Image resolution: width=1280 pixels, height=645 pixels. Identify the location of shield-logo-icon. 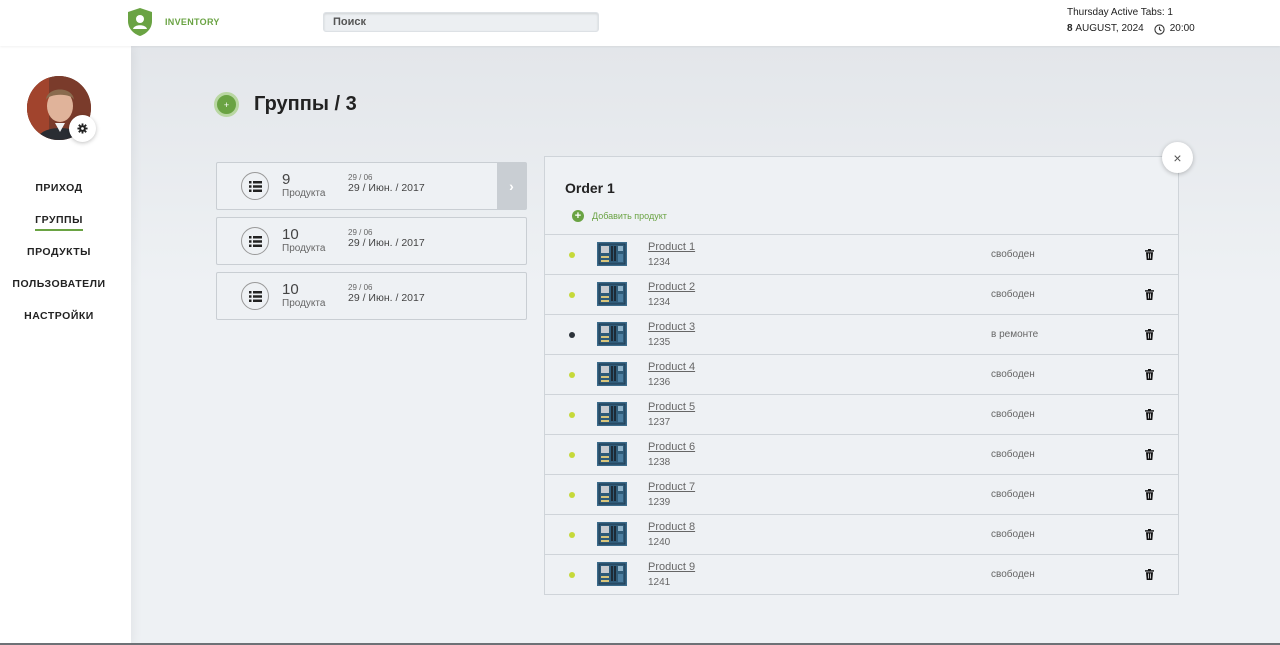
(140, 22).